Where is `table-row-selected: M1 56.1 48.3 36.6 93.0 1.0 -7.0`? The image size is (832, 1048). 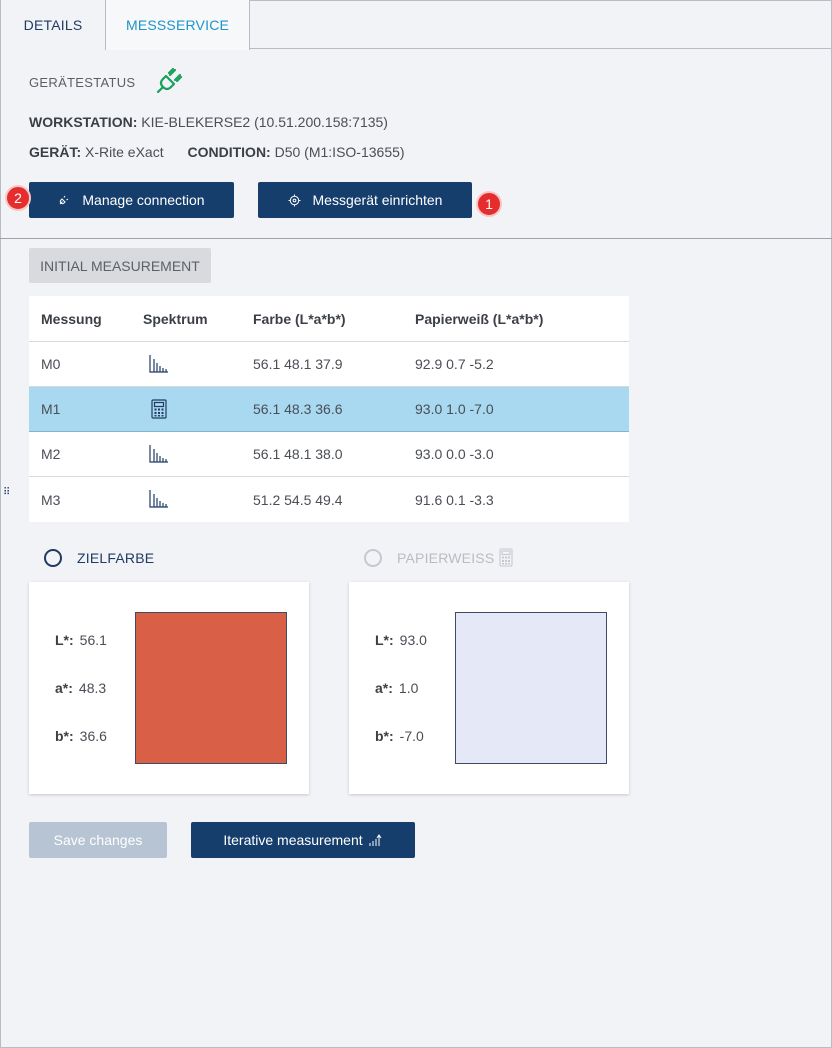 table-row-selected: M1 56.1 48.3 36.6 93.0 1.0 -7.0 is located at coordinates (329, 409).